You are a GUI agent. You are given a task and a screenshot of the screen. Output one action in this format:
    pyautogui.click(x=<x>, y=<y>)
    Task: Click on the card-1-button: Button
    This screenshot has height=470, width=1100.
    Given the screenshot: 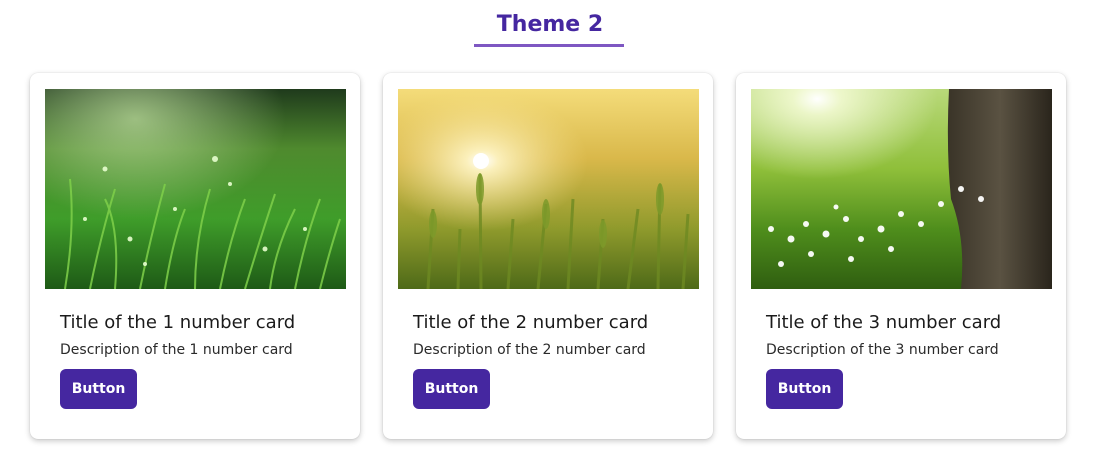 What is the action you would take?
    pyautogui.click(x=98, y=389)
    